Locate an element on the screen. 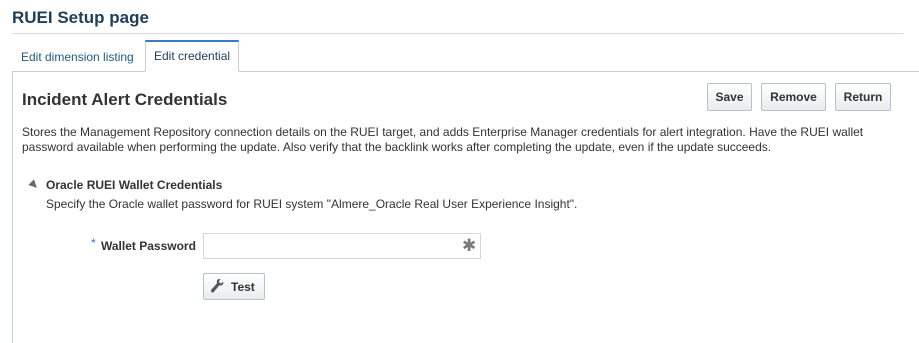 The image size is (919, 343). page-title: RUEI Setup page is located at coordinates (80, 17).